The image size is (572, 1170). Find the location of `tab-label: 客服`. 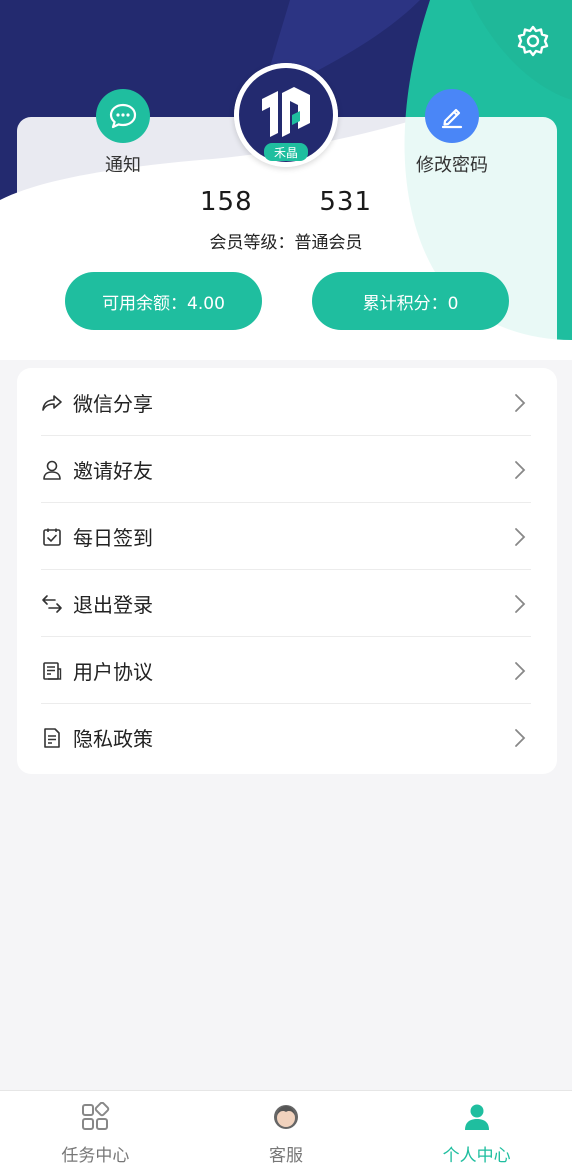

tab-label: 客服 is located at coordinates (286, 1156).